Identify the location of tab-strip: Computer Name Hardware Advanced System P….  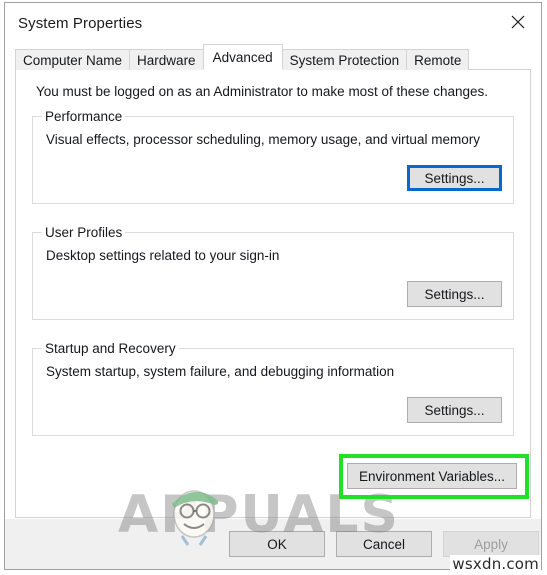
(273, 56).